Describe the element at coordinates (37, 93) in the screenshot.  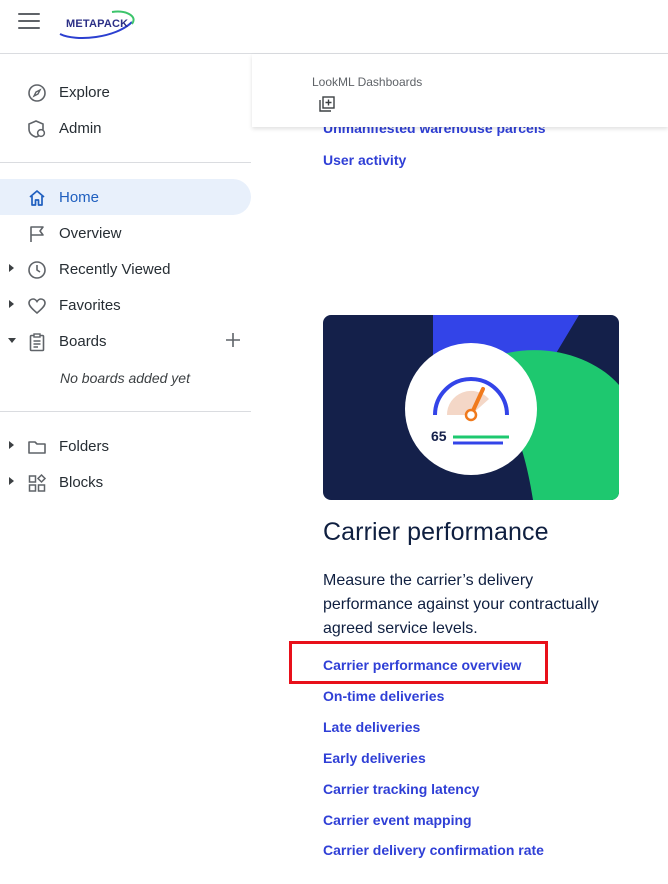
I see `compass-icon` at that location.